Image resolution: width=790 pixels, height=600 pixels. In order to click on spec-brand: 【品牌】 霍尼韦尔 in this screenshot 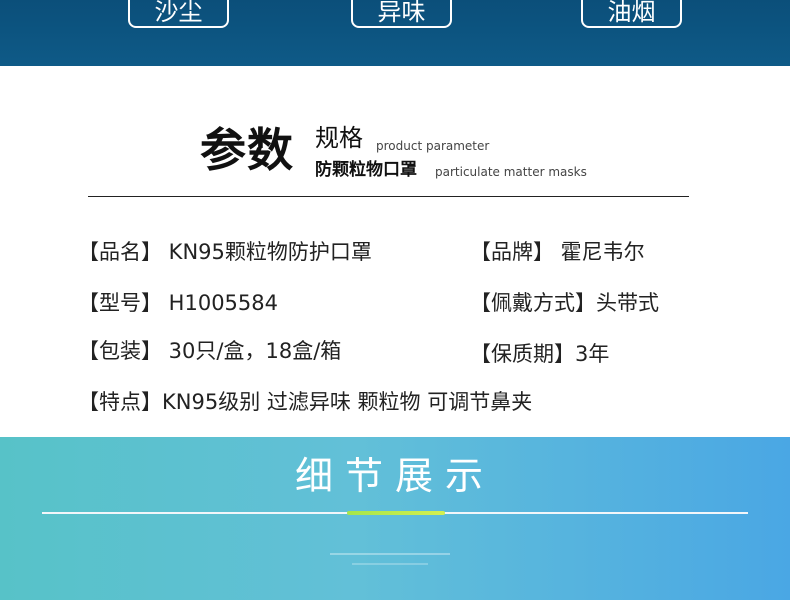, I will do `click(557, 252)`.